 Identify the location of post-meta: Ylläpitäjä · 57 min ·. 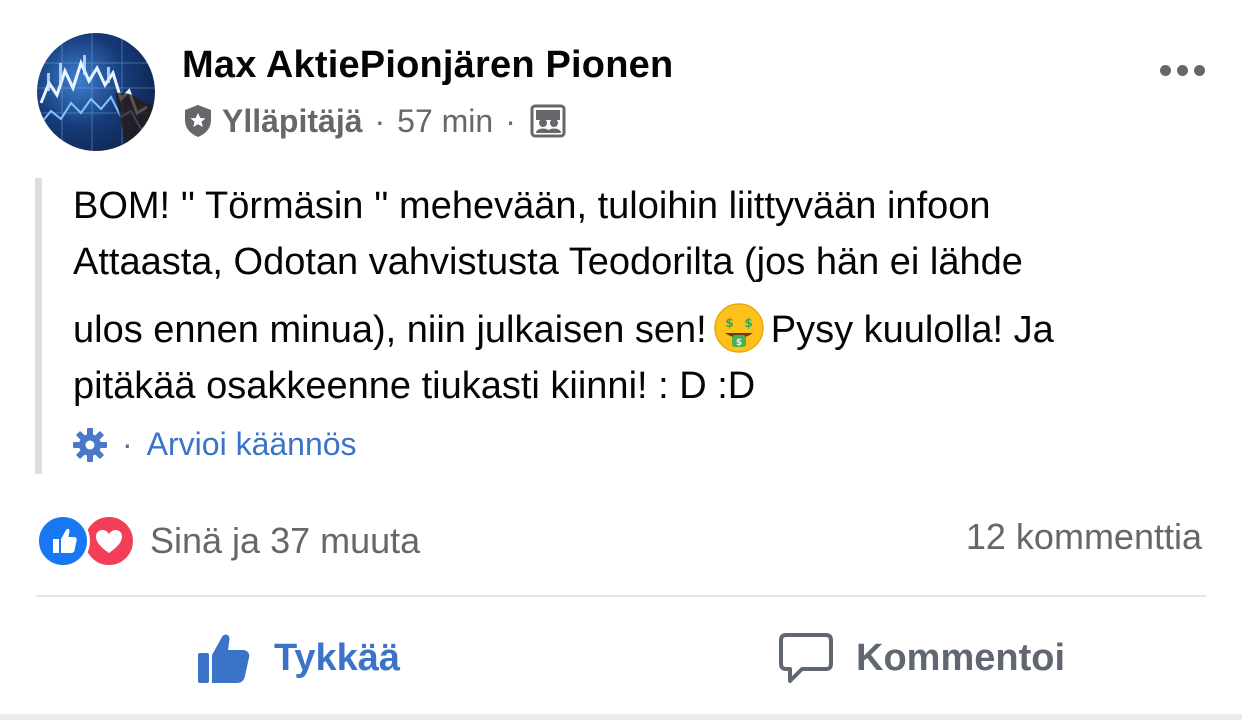
(374, 121).